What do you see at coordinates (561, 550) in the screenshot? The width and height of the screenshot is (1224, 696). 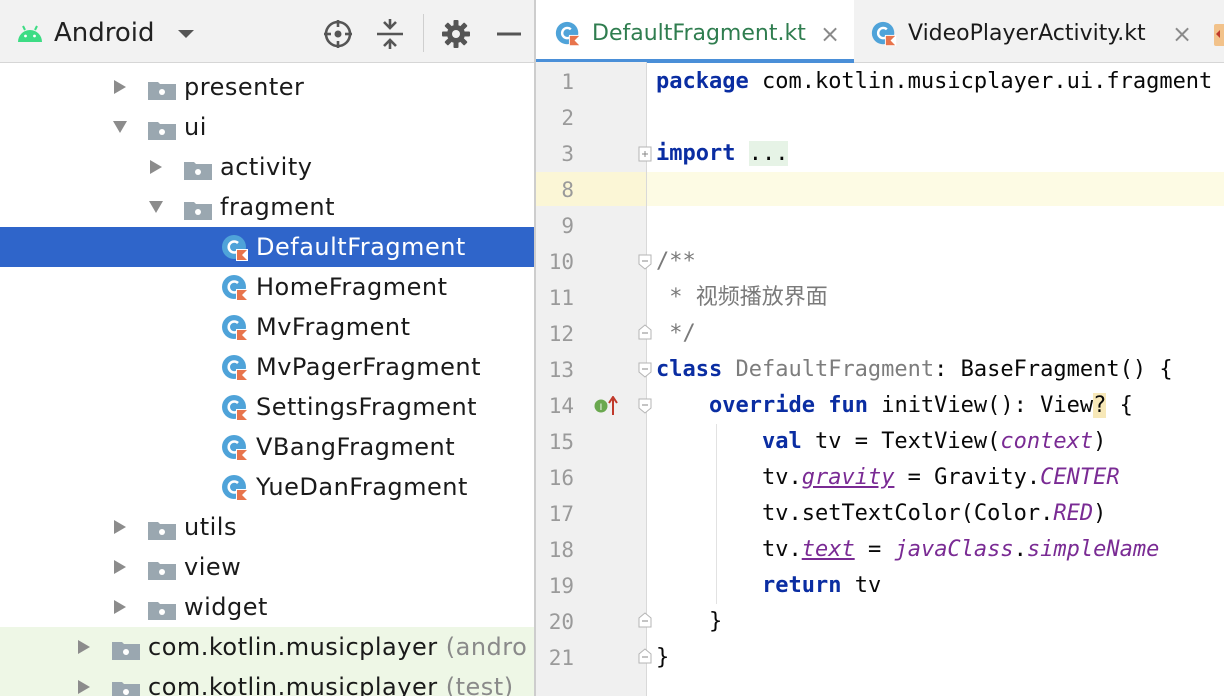 I see `line-number: 18` at bounding box center [561, 550].